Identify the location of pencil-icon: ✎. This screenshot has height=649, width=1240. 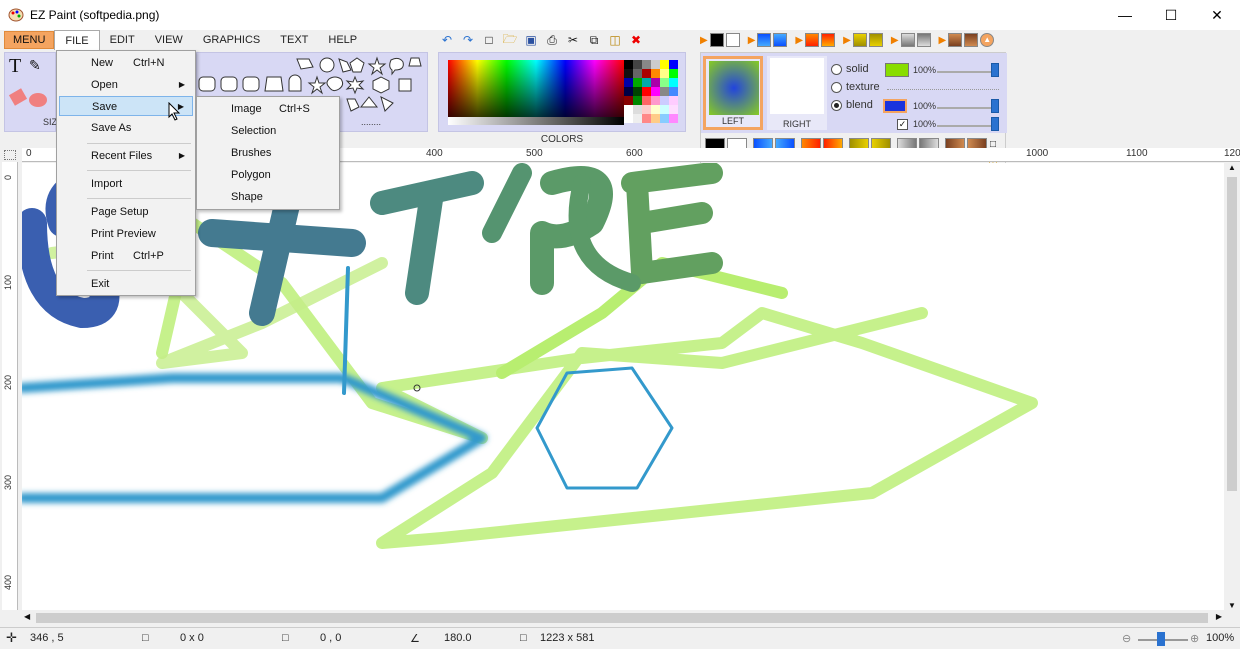
(35, 65).